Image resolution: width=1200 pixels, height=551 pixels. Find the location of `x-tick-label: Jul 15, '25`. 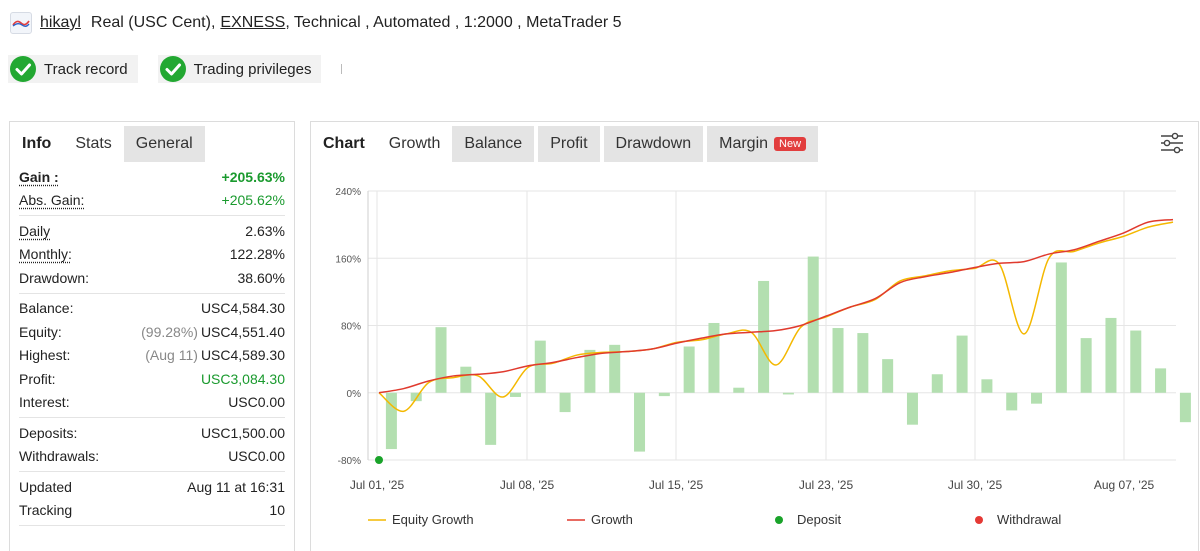

x-tick-label: Jul 15, '25 is located at coordinates (676, 485).